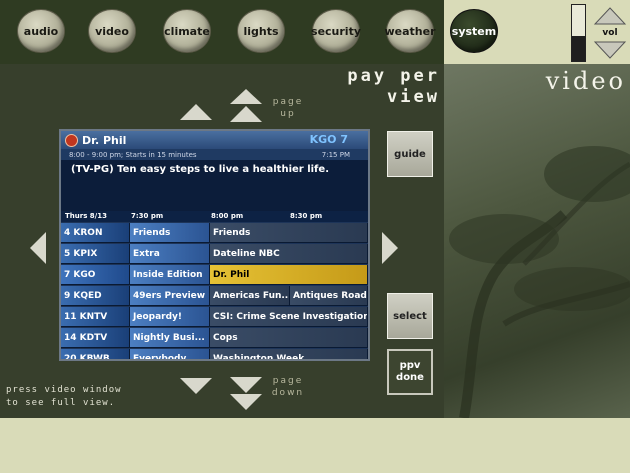 The height and width of the screenshot is (473, 630). Describe the element at coordinates (336, 31) in the screenshot. I see `security-button: security` at that location.